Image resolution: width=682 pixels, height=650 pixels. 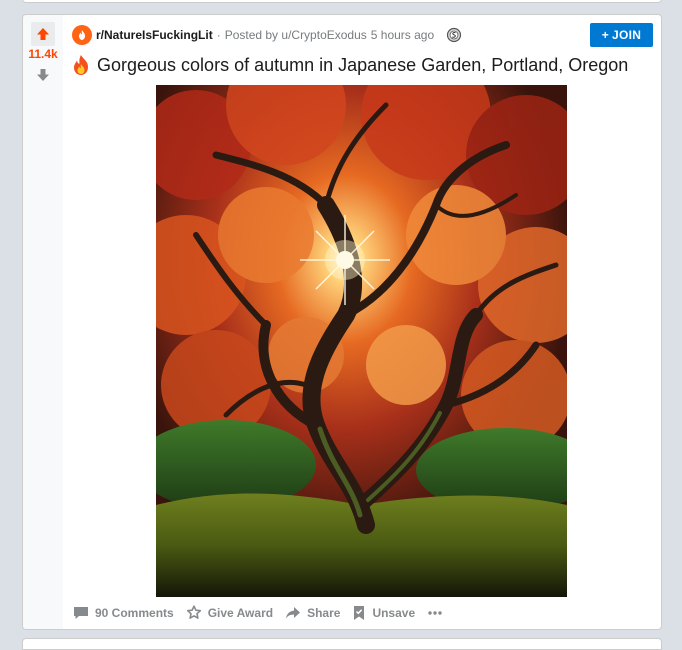 What do you see at coordinates (43, 322) in the screenshot?
I see `vote-column: 11.4k` at bounding box center [43, 322].